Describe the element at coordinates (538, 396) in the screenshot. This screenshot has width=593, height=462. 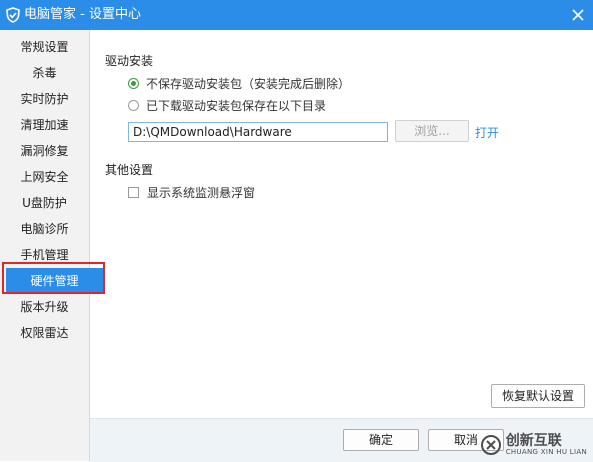
I see `restore-defaults-button: 恢复默认设置` at that location.